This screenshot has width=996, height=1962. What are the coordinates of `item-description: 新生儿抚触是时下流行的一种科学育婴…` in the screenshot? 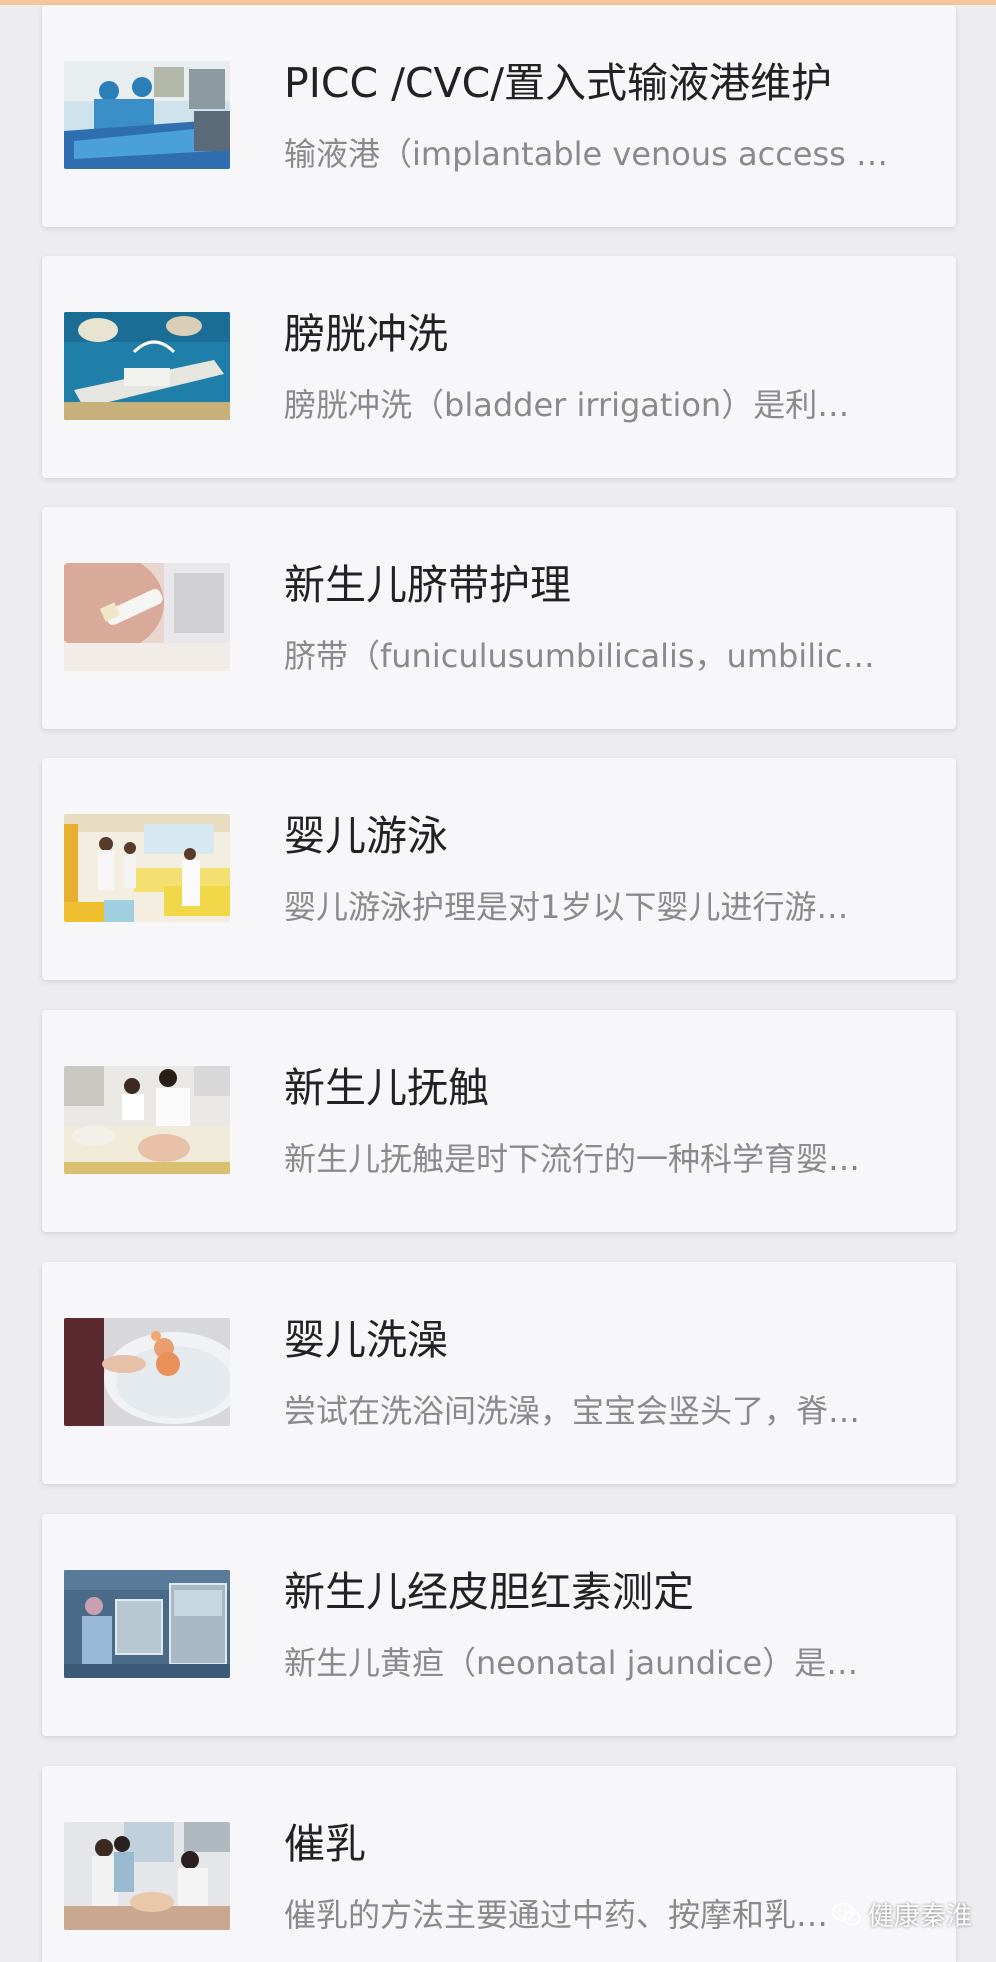 It's located at (572, 1159).